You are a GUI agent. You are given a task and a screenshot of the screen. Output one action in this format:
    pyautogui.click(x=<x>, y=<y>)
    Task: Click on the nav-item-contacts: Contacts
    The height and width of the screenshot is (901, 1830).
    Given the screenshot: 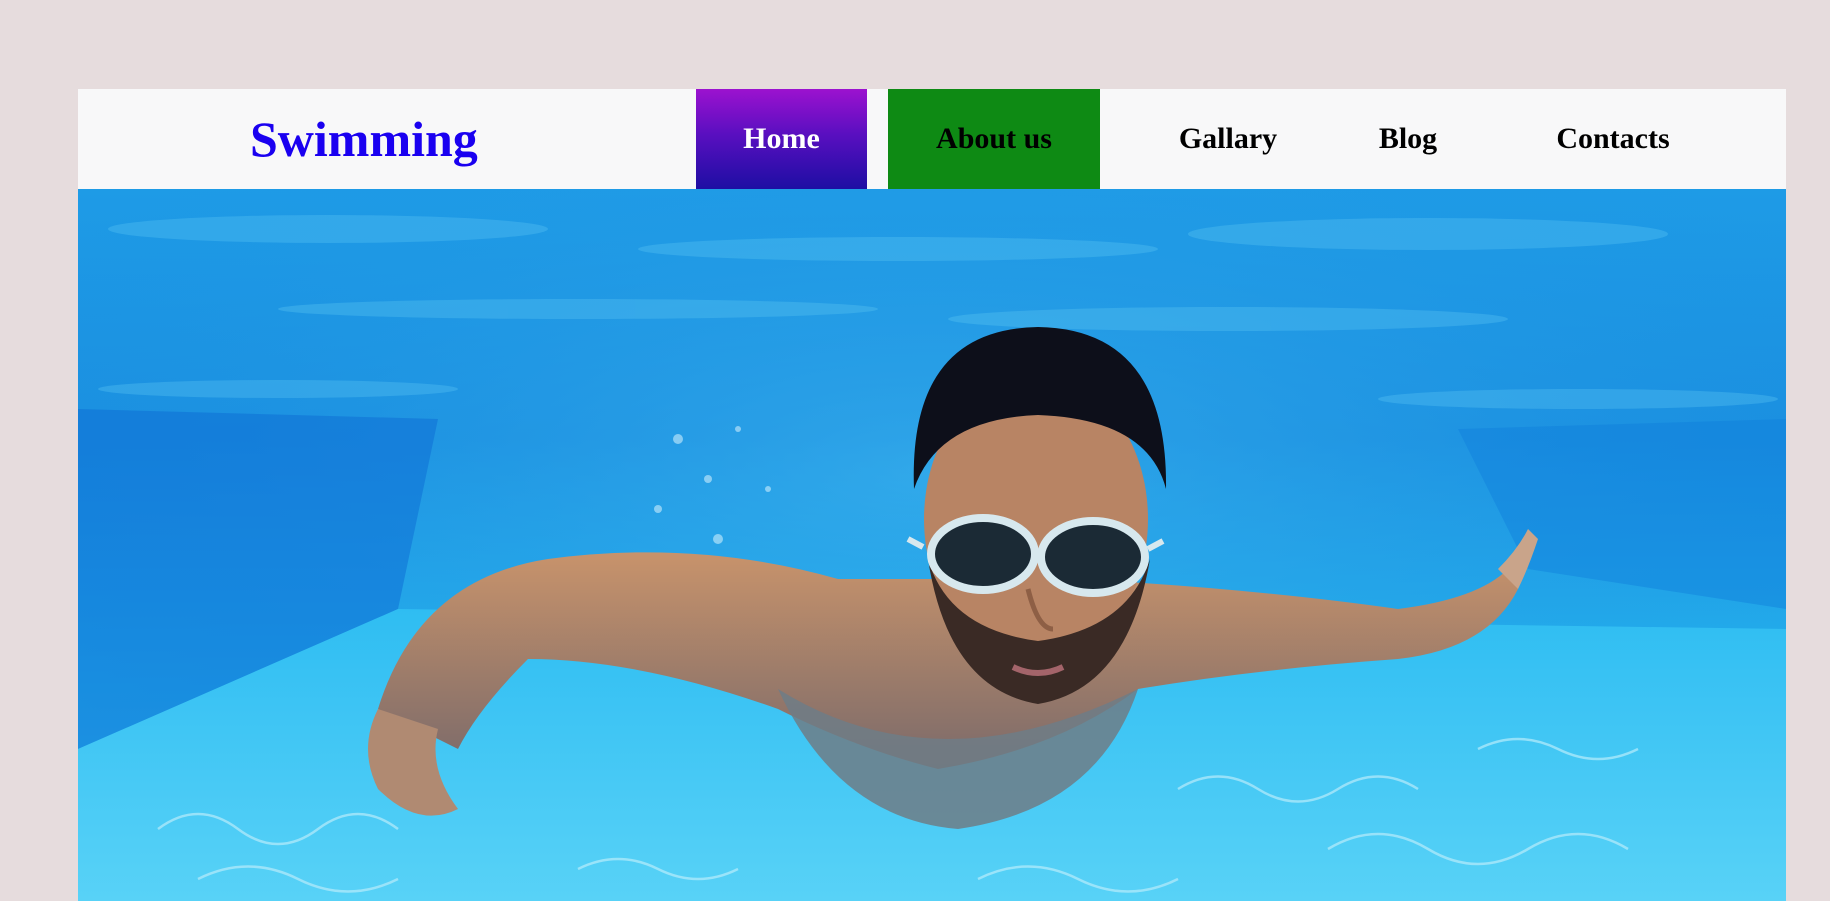 What is the action you would take?
    pyautogui.click(x=1613, y=139)
    